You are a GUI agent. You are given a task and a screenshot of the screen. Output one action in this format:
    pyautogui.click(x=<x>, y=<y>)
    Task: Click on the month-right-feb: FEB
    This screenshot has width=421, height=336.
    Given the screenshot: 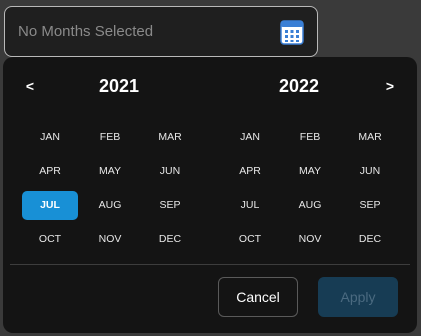 What is the action you would take?
    pyautogui.click(x=310, y=137)
    